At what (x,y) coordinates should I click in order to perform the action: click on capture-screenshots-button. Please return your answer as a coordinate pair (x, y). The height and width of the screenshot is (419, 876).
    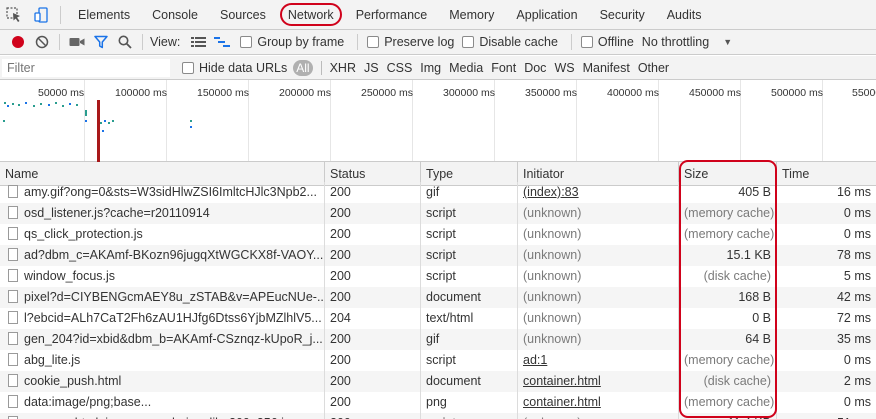
    Looking at the image, I should click on (77, 42).